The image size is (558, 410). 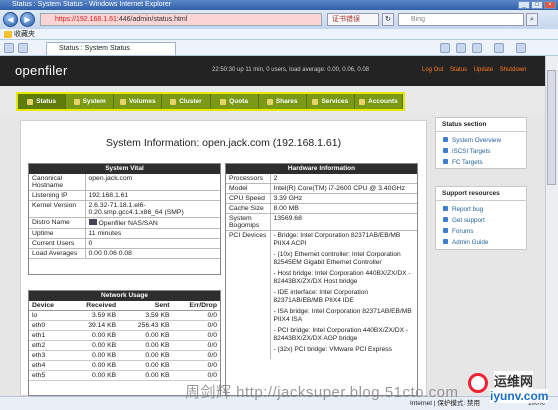 What do you see at coordinates (49, 325) in the screenshot?
I see `cell: eth0` at bounding box center [49, 325].